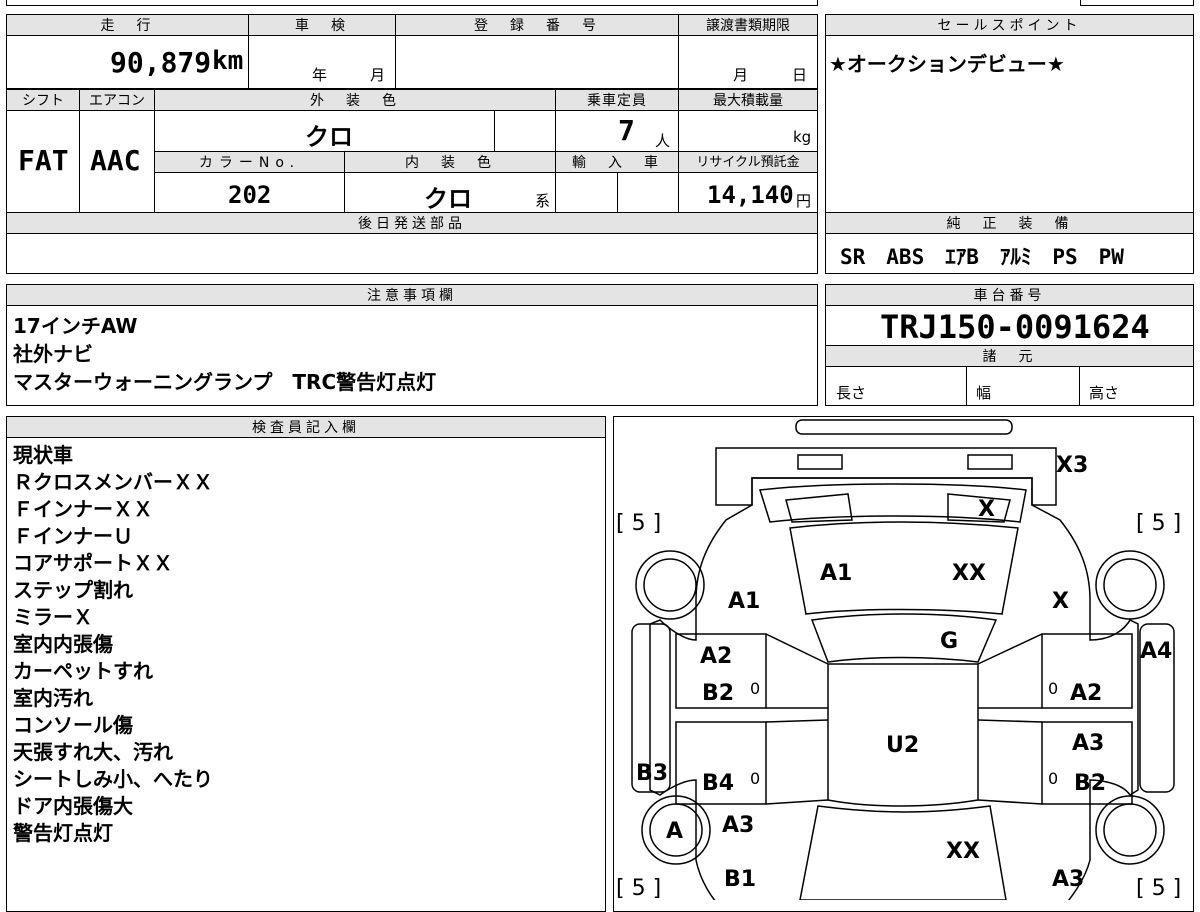 The height and width of the screenshot is (912, 1200). Describe the element at coordinates (329, 137) in the screenshot. I see `exterior-color-value: クロ` at that location.